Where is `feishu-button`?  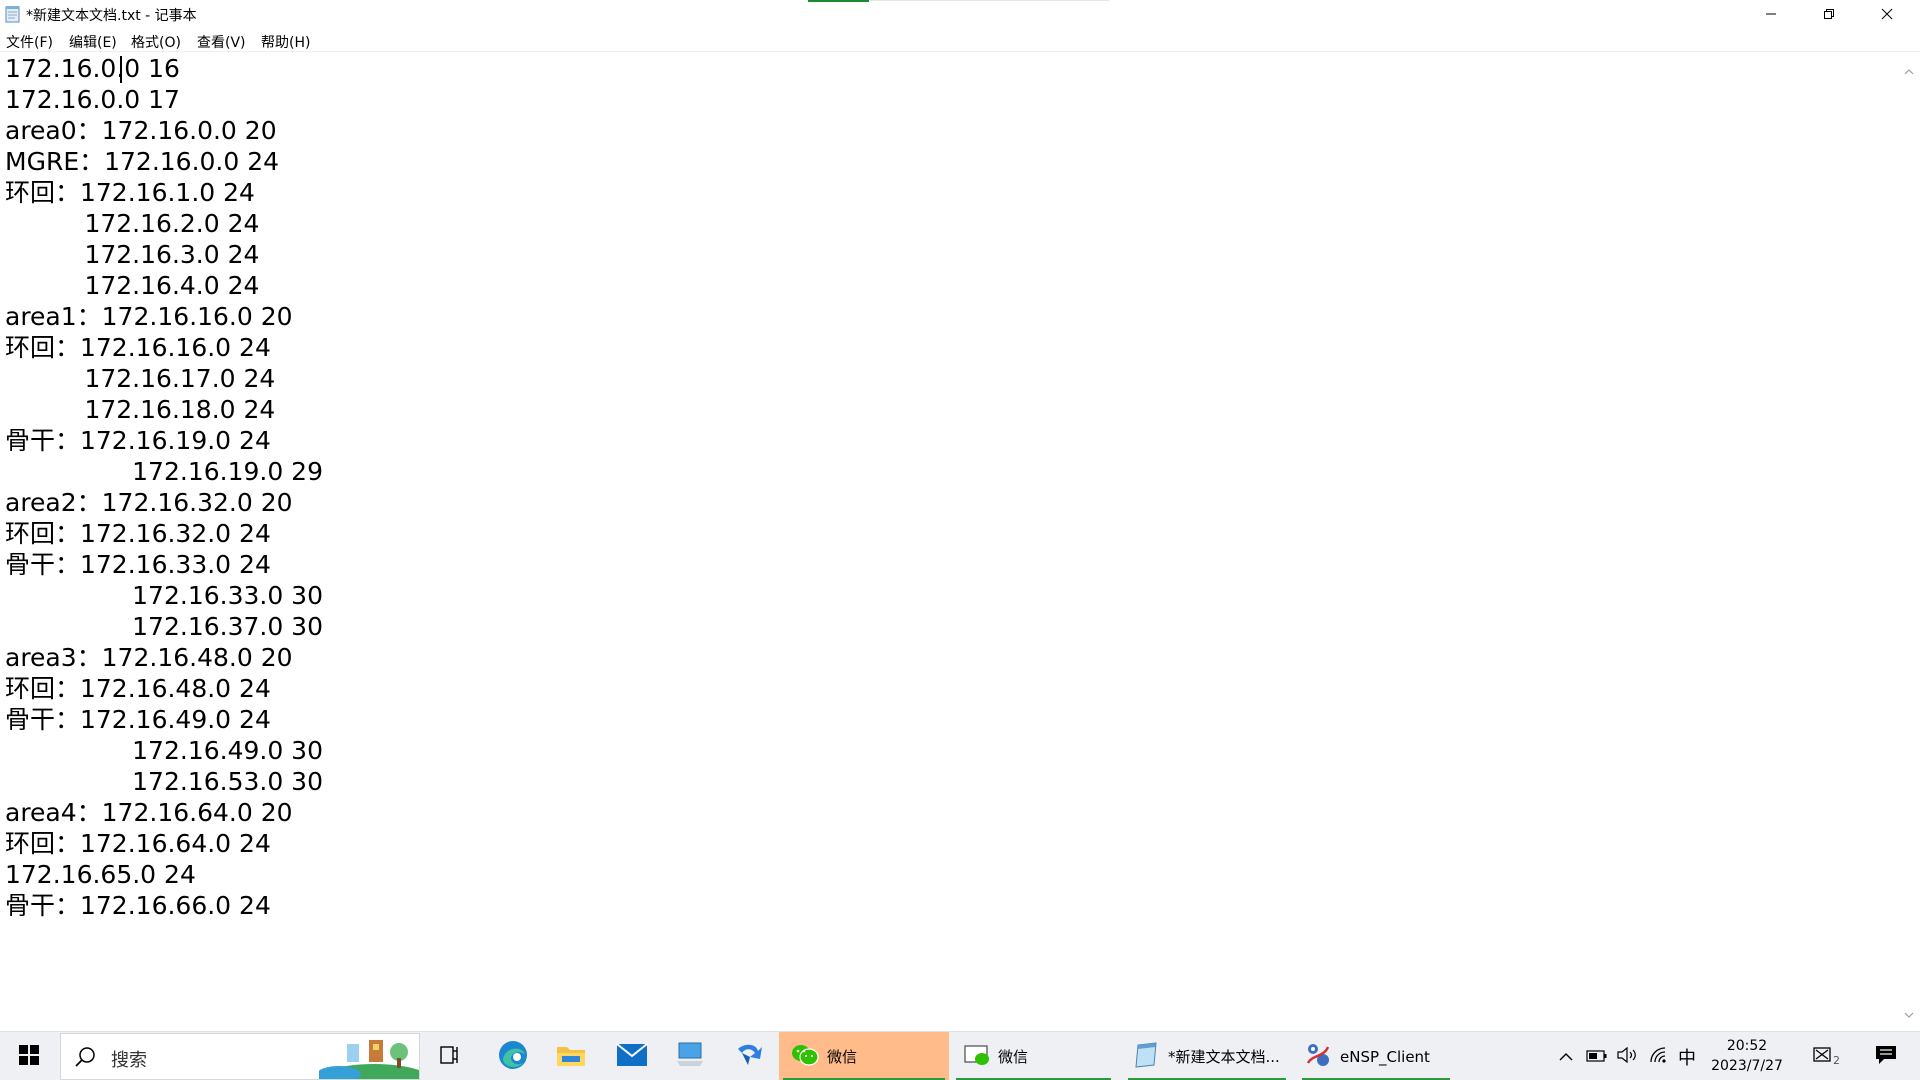 feishu-button is located at coordinates (749, 1056).